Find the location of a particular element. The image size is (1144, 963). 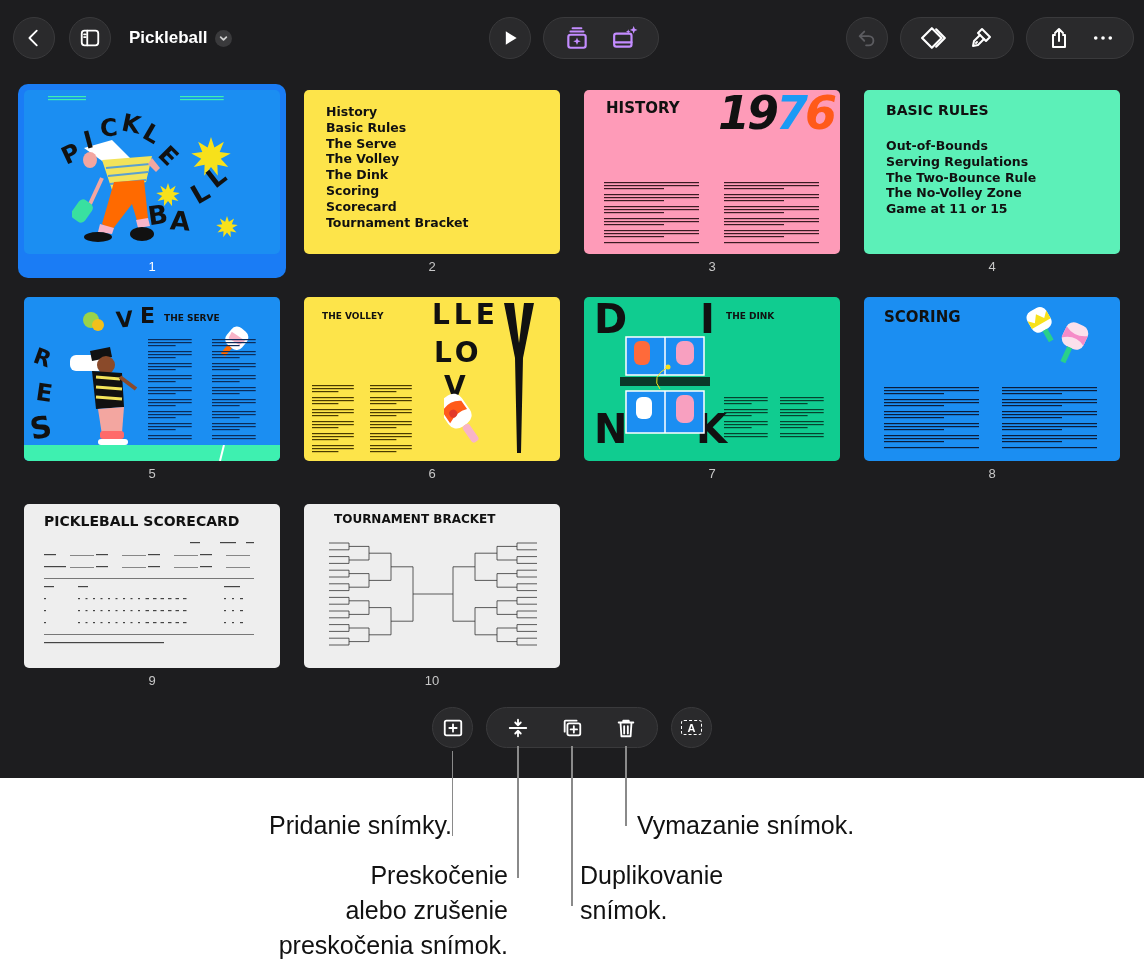

slide-number: 9 is located at coordinates (152, 681).